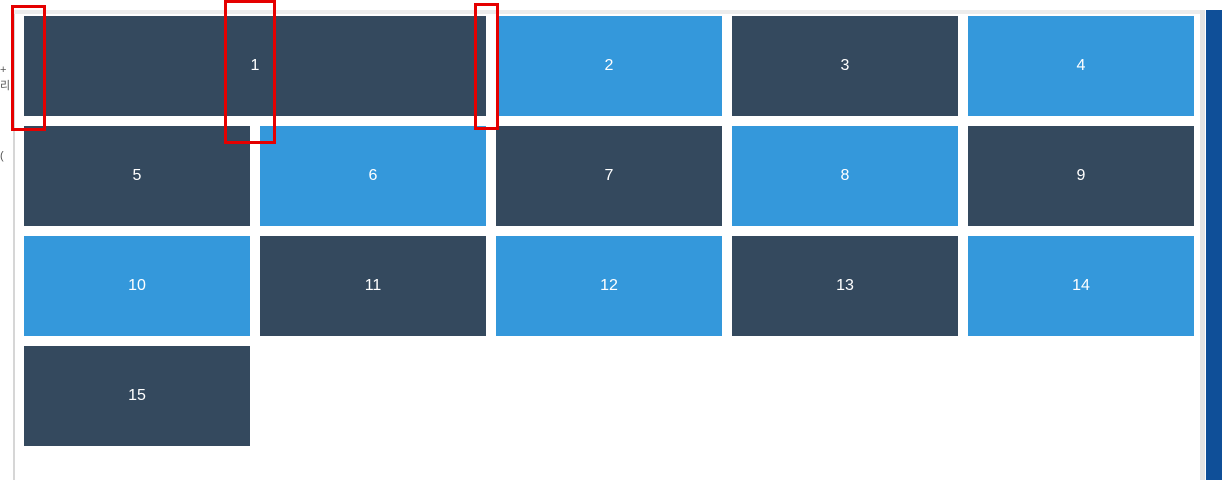  What do you see at coordinates (137, 176) in the screenshot?
I see `grid-tile-5: 5` at bounding box center [137, 176].